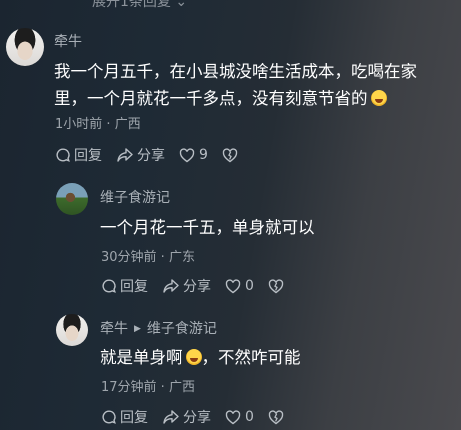 This screenshot has height=430, width=461. I want to click on reply-username: 维子食游记, so click(135, 197).